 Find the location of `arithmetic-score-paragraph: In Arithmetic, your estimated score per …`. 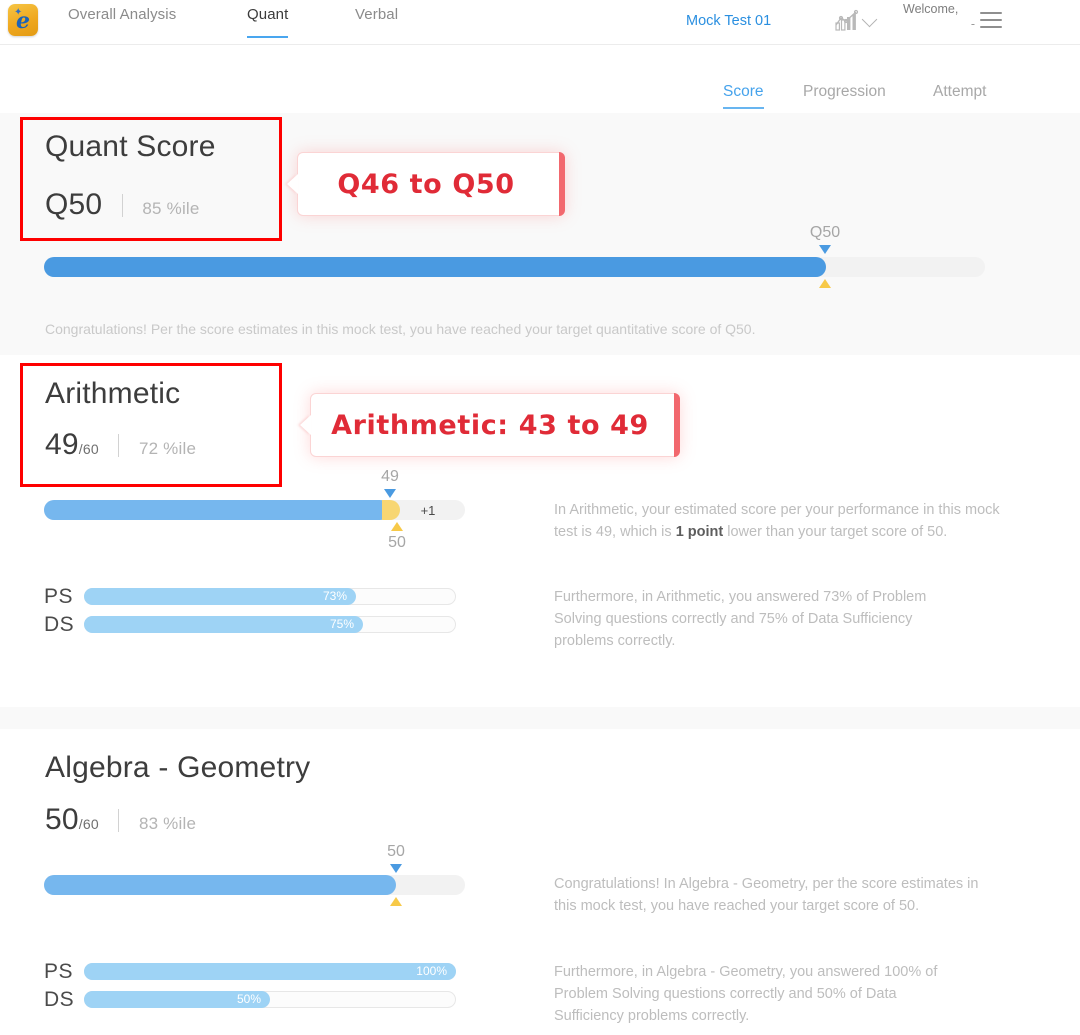

arithmetic-score-paragraph: In Arithmetic, your estimated score per … is located at coordinates (779, 521).